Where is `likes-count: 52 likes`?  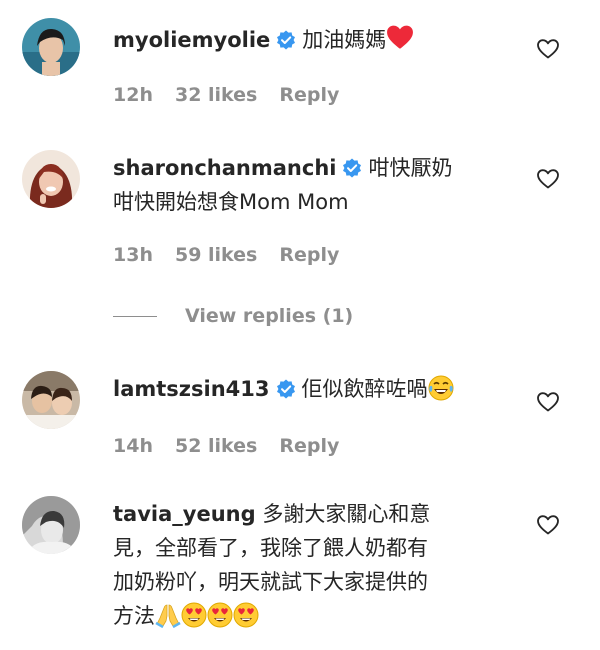
likes-count: 52 likes is located at coordinates (216, 446).